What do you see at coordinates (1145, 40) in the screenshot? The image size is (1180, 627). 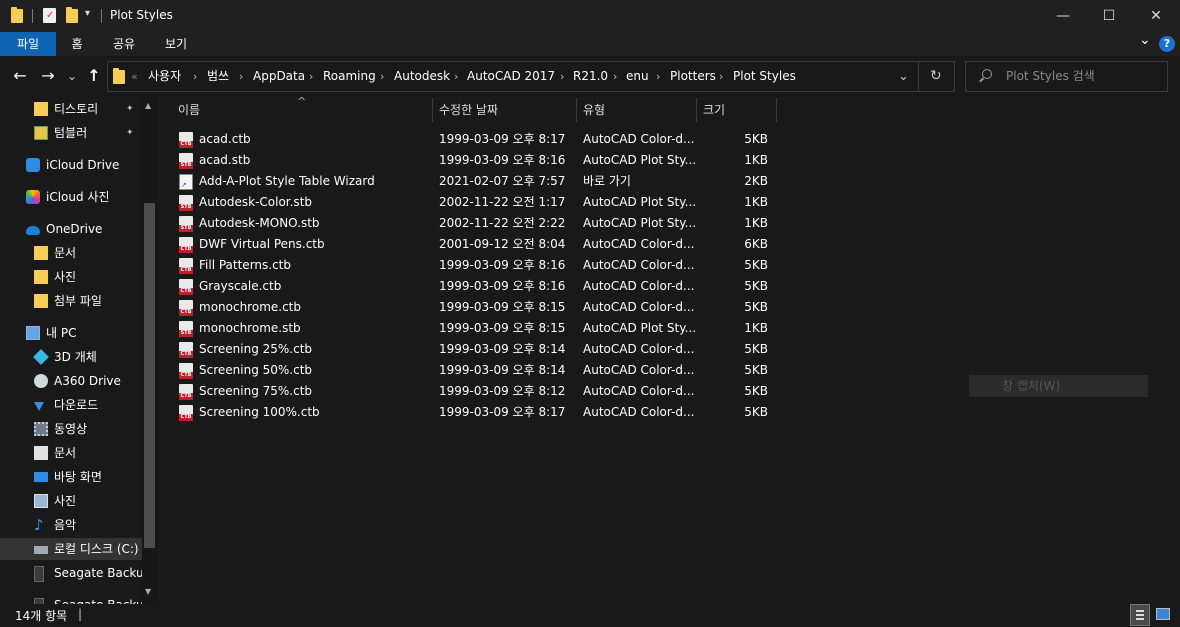 I see `ribbon-expand-icon: ⌄` at bounding box center [1145, 40].